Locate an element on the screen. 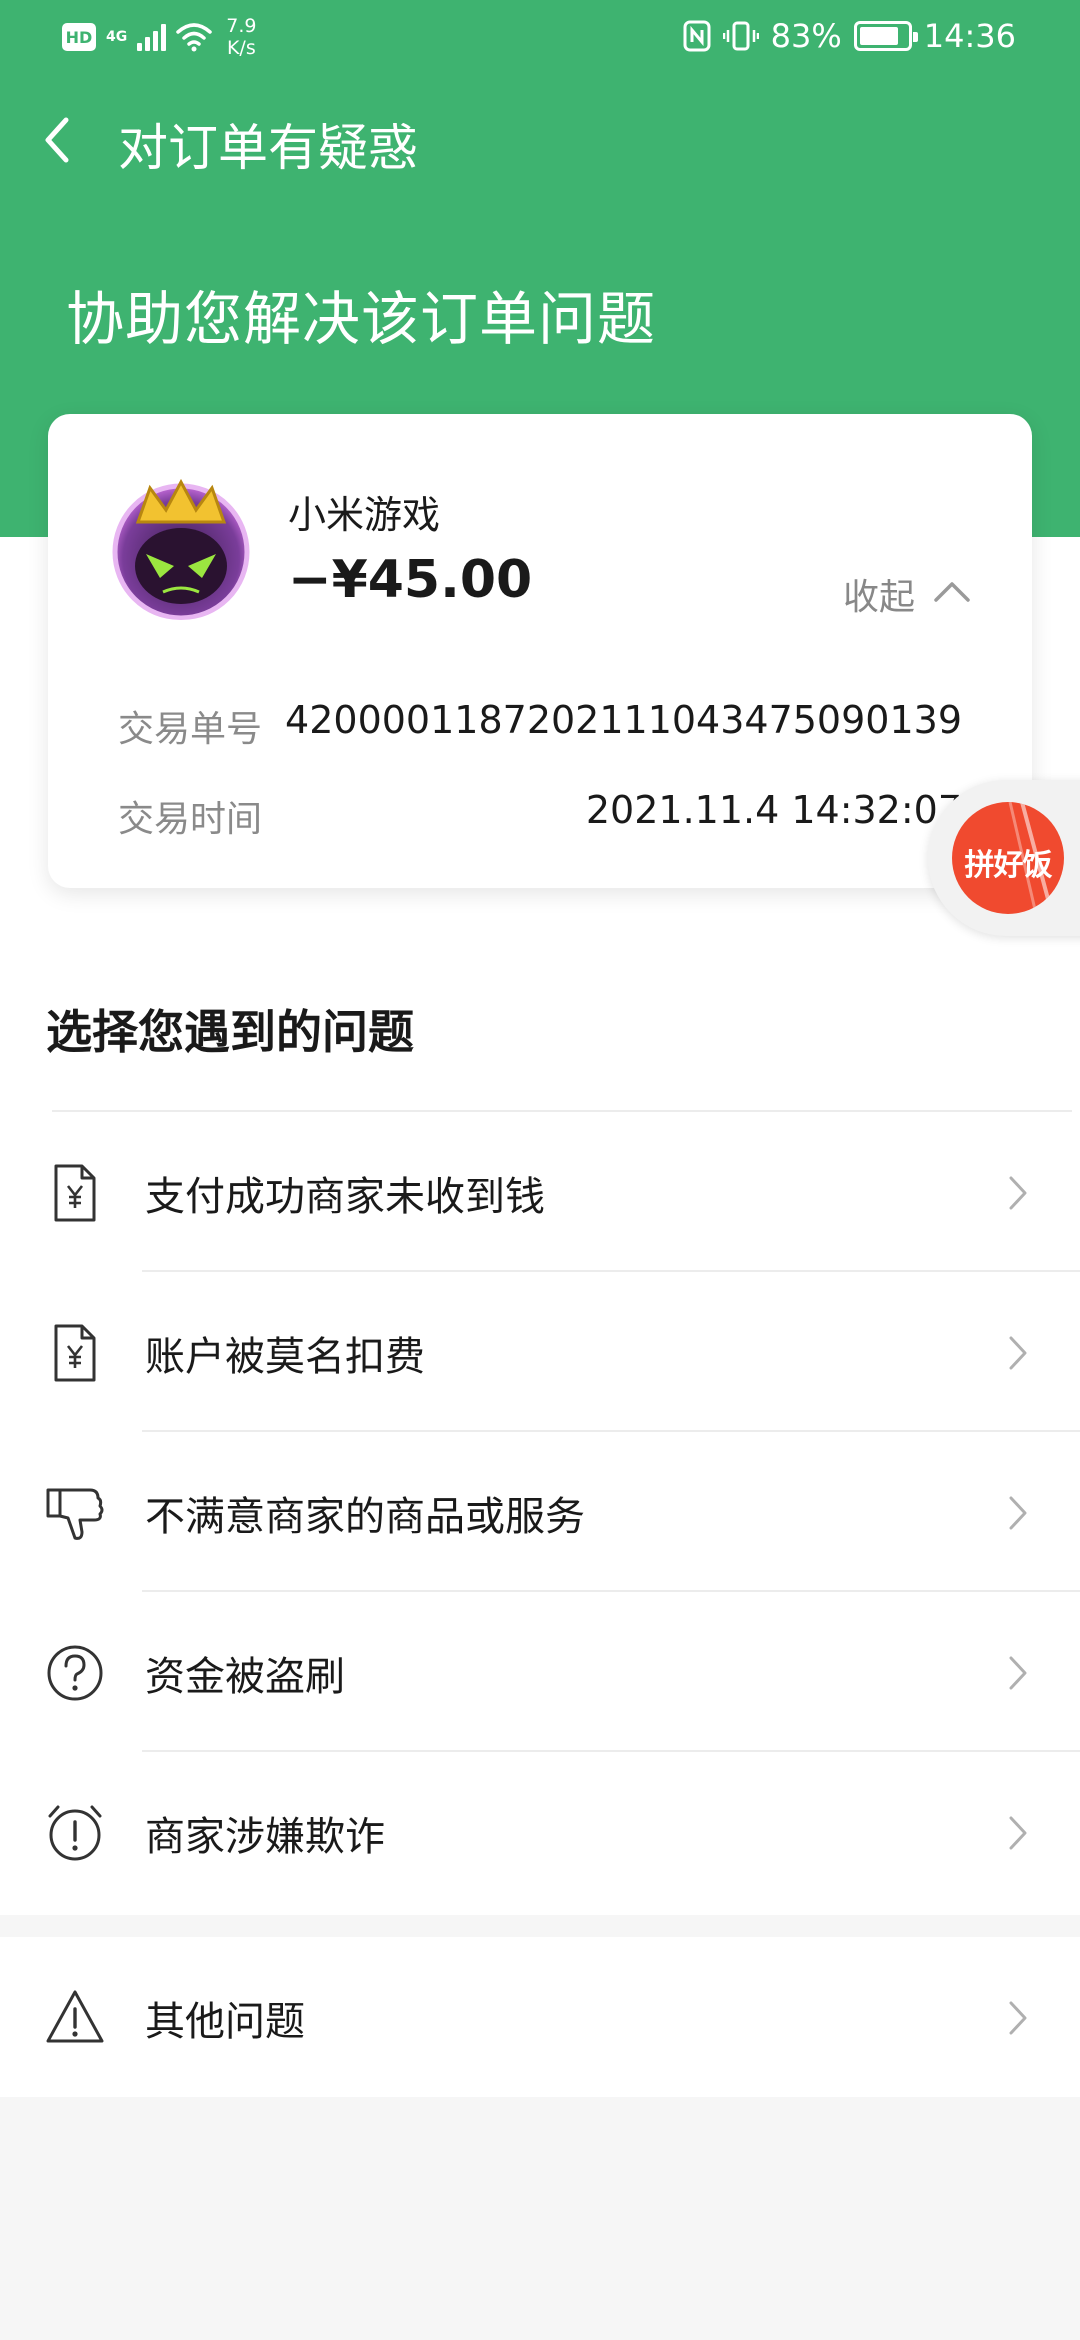 Image resolution: width=1080 pixels, height=2340 pixels. headline: 协助您解决该订单问题 is located at coordinates (361, 319).